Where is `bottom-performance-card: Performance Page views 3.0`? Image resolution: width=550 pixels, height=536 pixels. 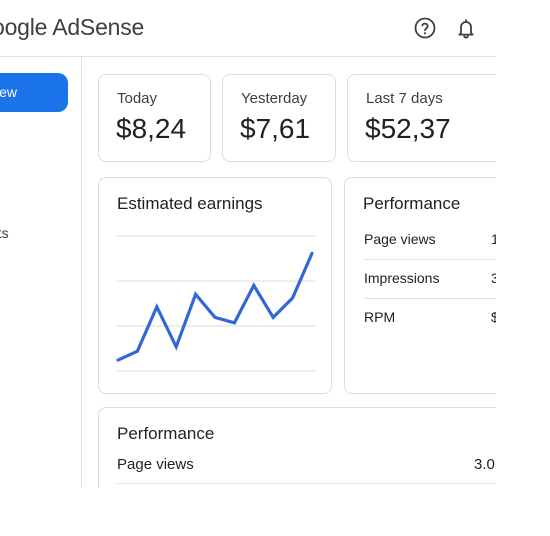 bottom-performance-card: Performance Page views 3.0 is located at coordinates (297, 447).